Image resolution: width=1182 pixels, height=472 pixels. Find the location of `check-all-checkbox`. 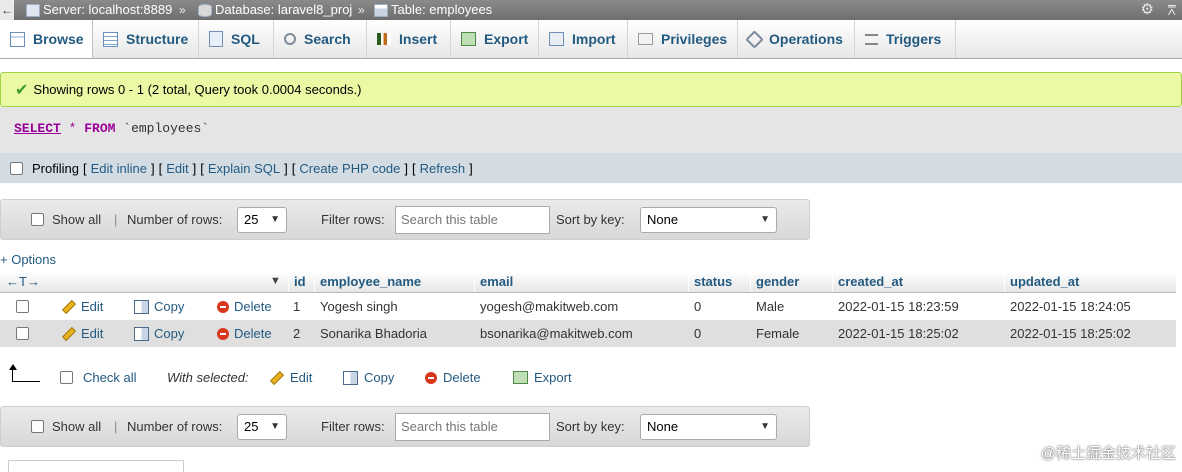

check-all-checkbox is located at coordinates (66, 377).